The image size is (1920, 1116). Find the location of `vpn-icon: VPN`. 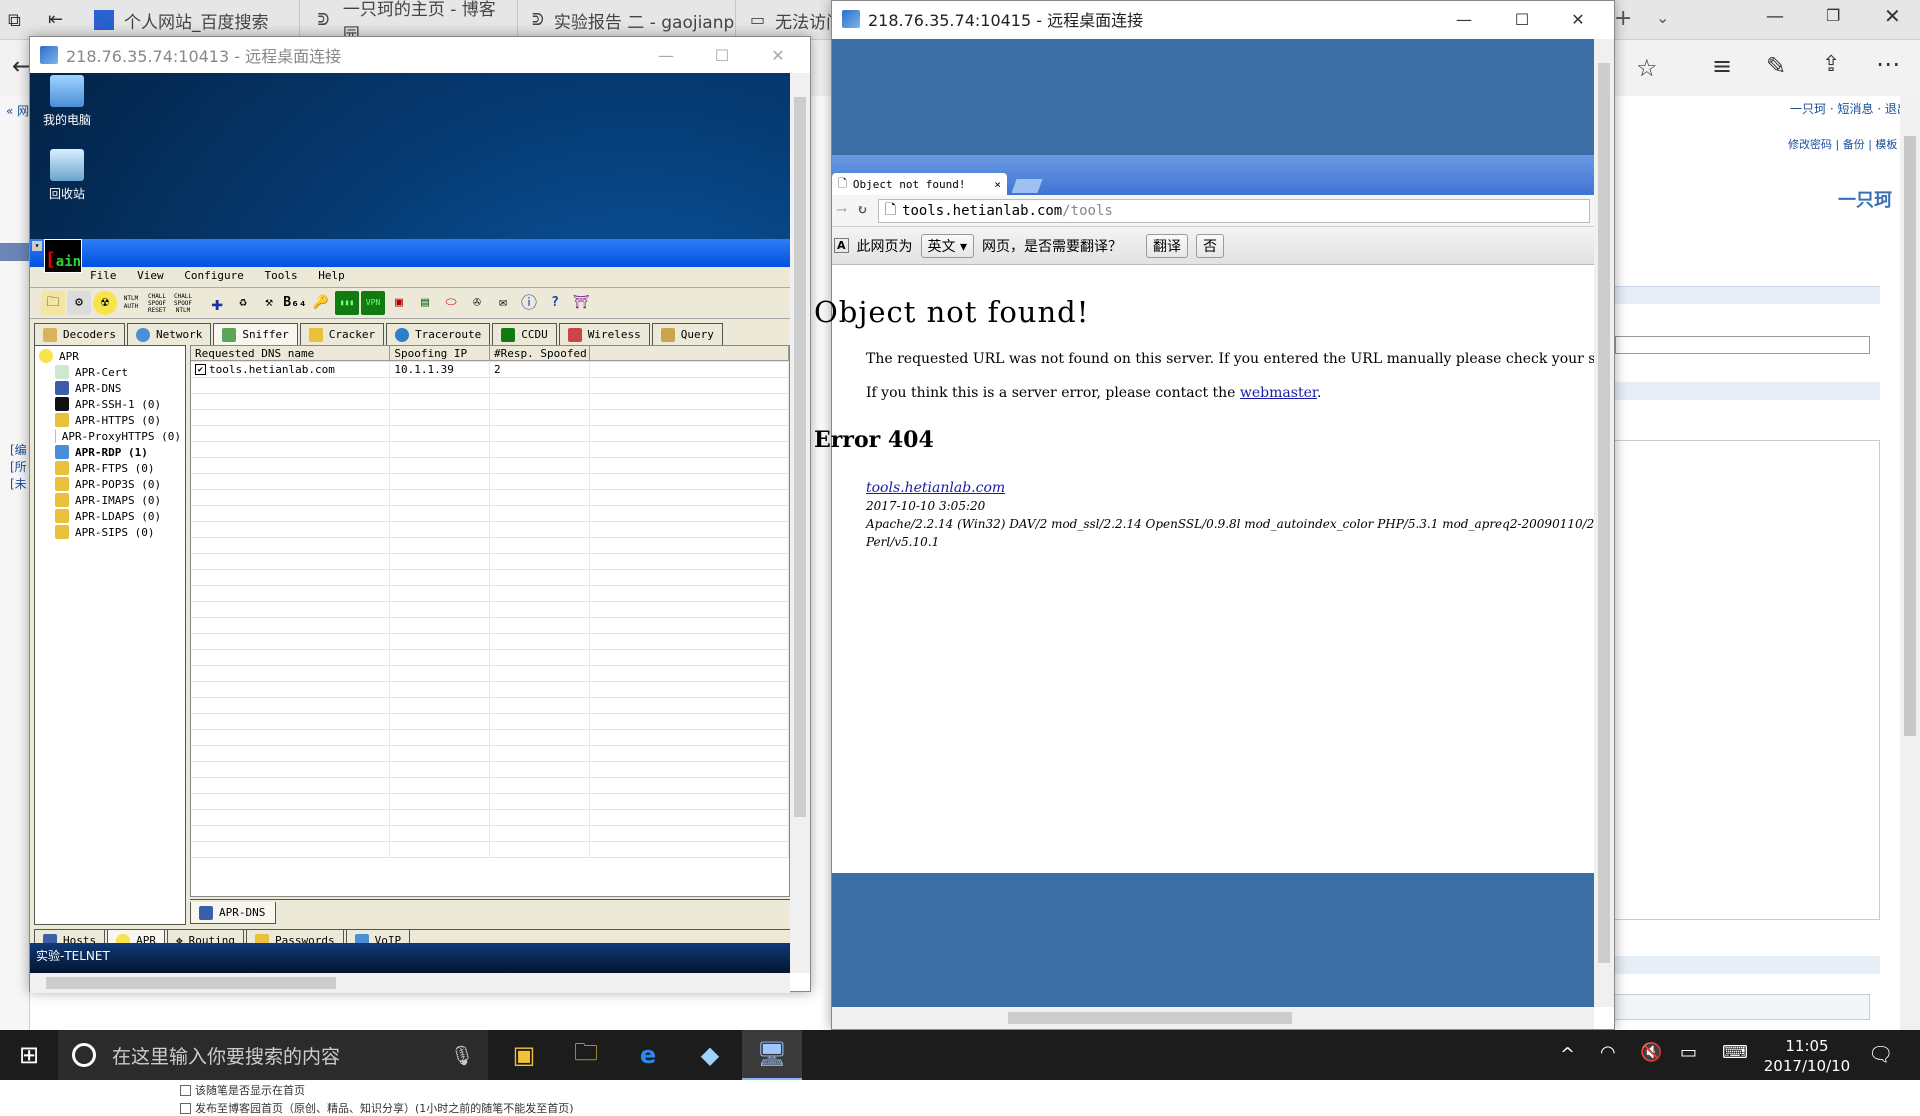

vpn-icon: VPN is located at coordinates (373, 303).